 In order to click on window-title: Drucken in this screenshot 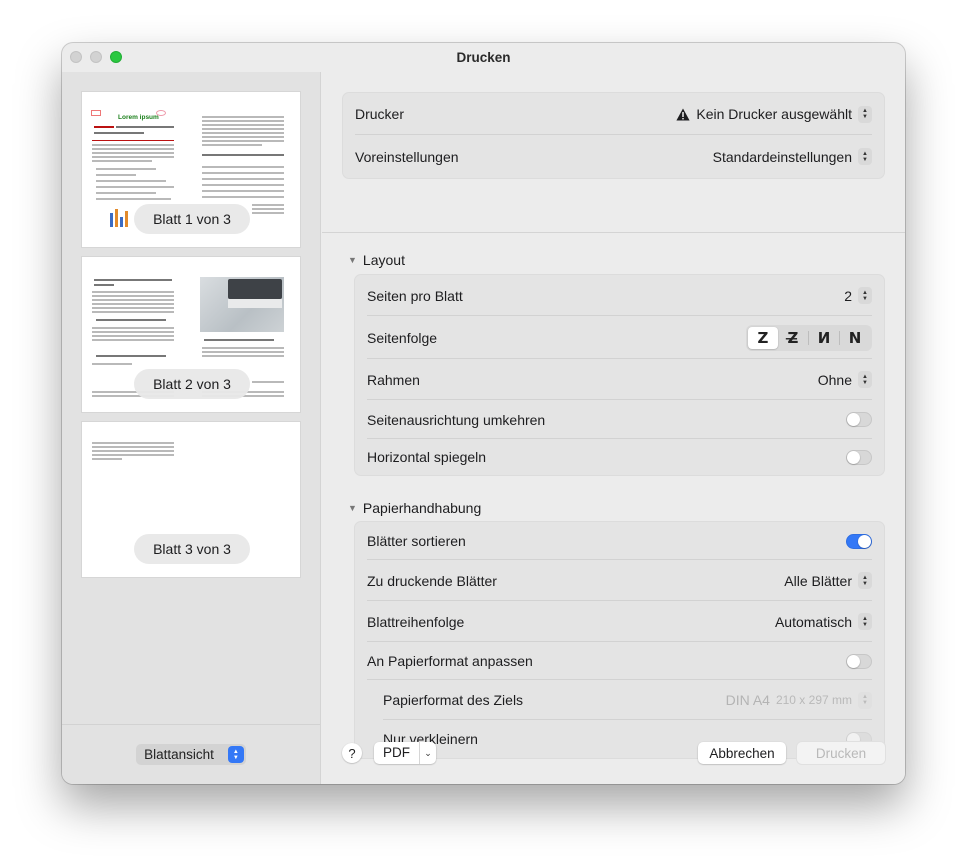, I will do `click(483, 57)`.